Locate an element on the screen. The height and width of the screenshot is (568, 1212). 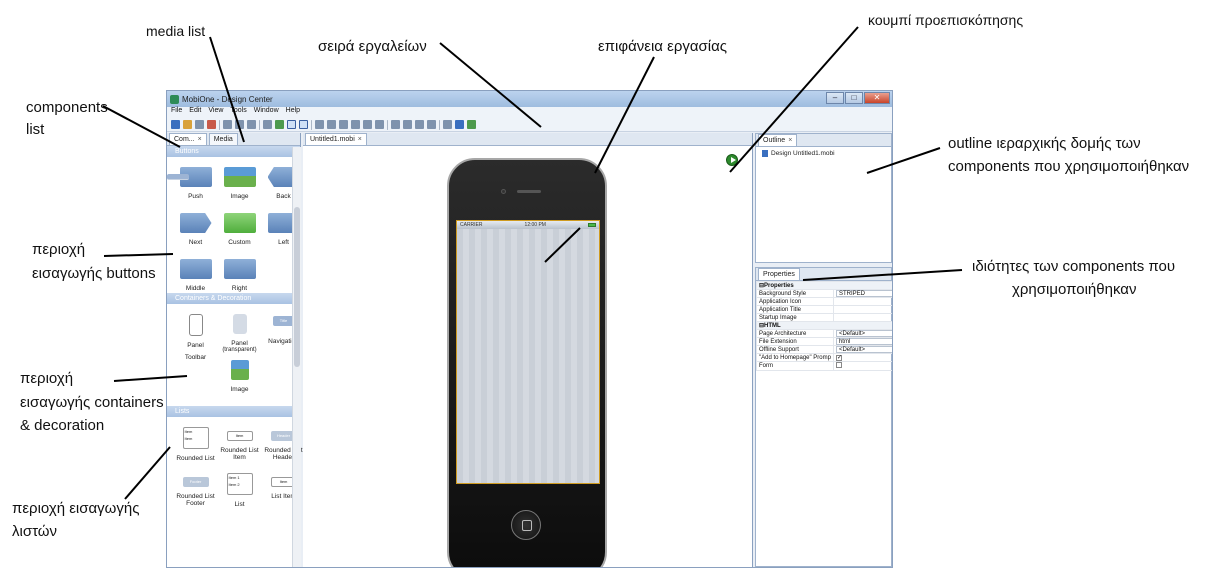
property-name: File Extension is located at coordinates (795, 341).